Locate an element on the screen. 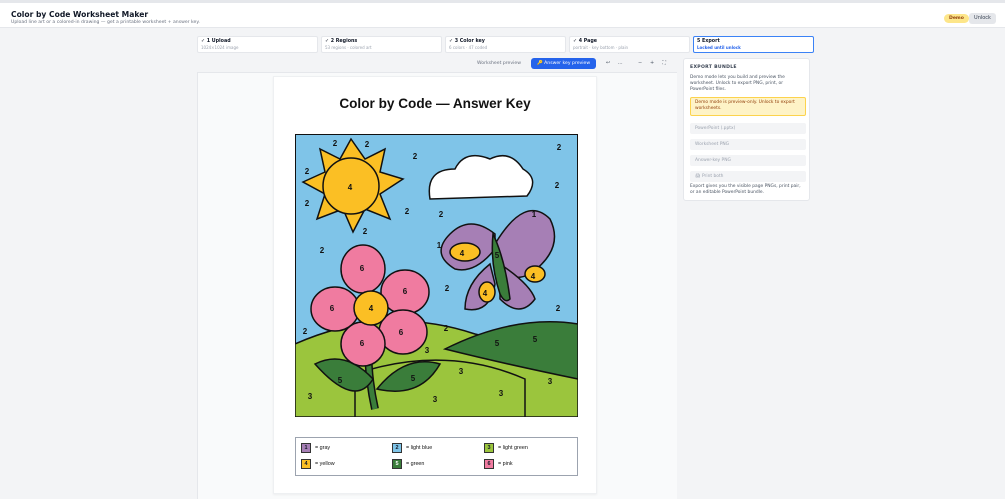  step-export: 5 Export Locked until unlock is located at coordinates (753, 44).